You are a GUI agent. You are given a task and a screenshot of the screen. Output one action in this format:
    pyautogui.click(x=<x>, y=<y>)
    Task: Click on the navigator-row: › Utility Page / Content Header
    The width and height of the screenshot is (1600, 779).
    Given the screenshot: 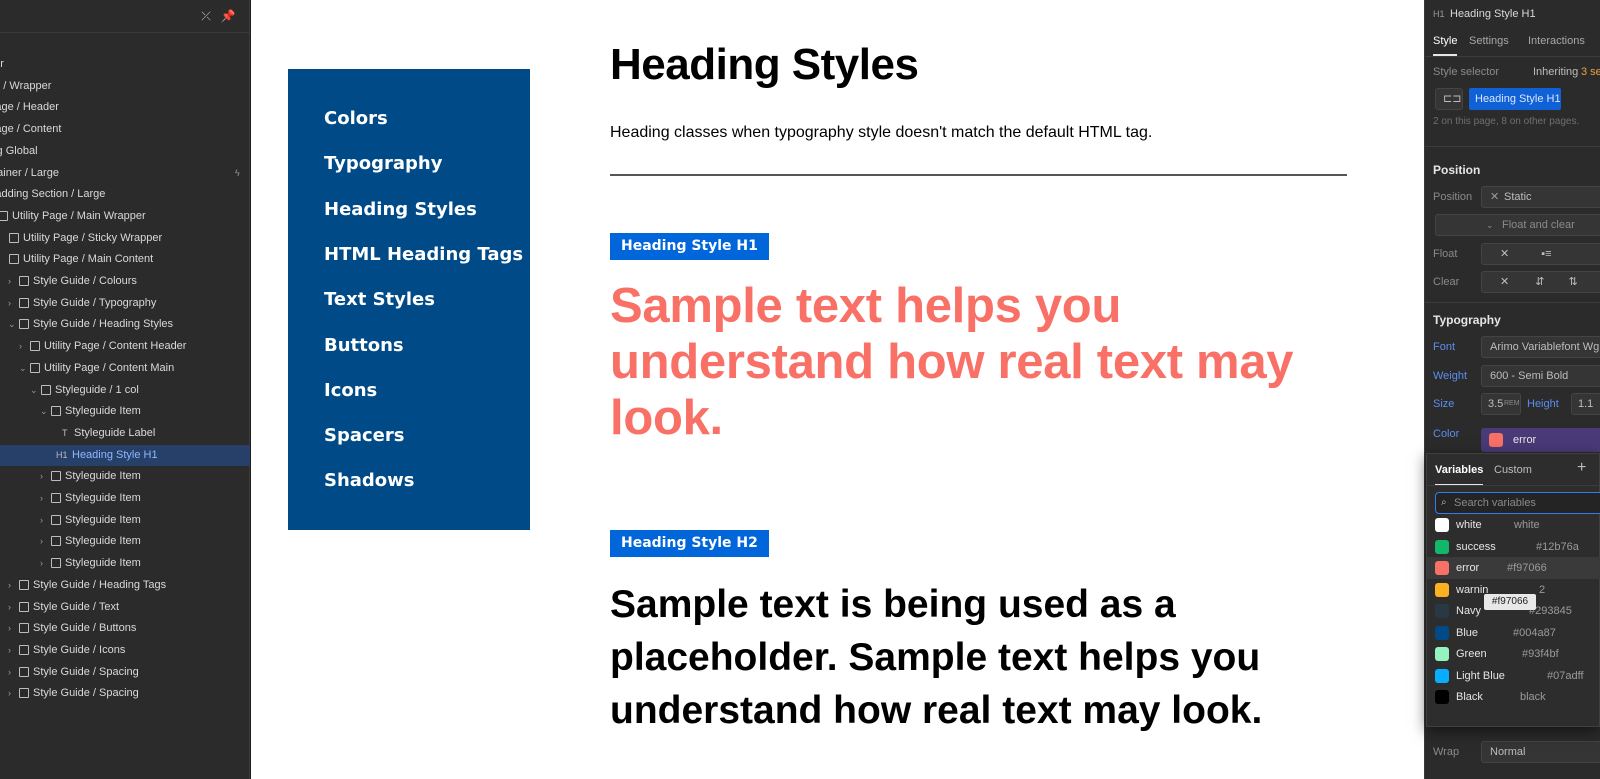 What is the action you would take?
    pyautogui.click(x=125, y=346)
    